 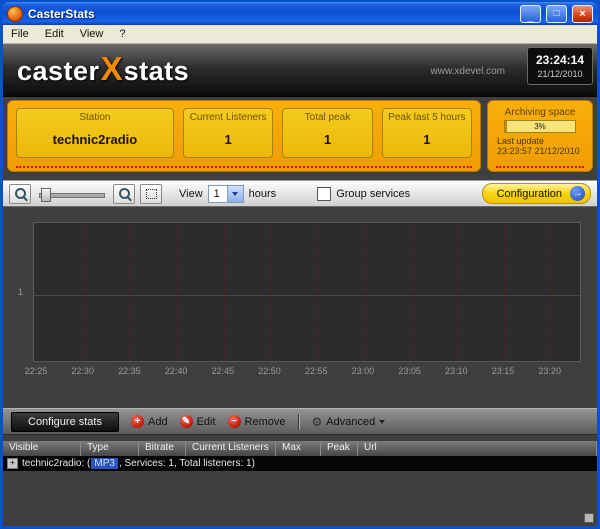 What do you see at coordinates (269, 371) in the screenshot?
I see `chart-x-tick-label: 22:50` at bounding box center [269, 371].